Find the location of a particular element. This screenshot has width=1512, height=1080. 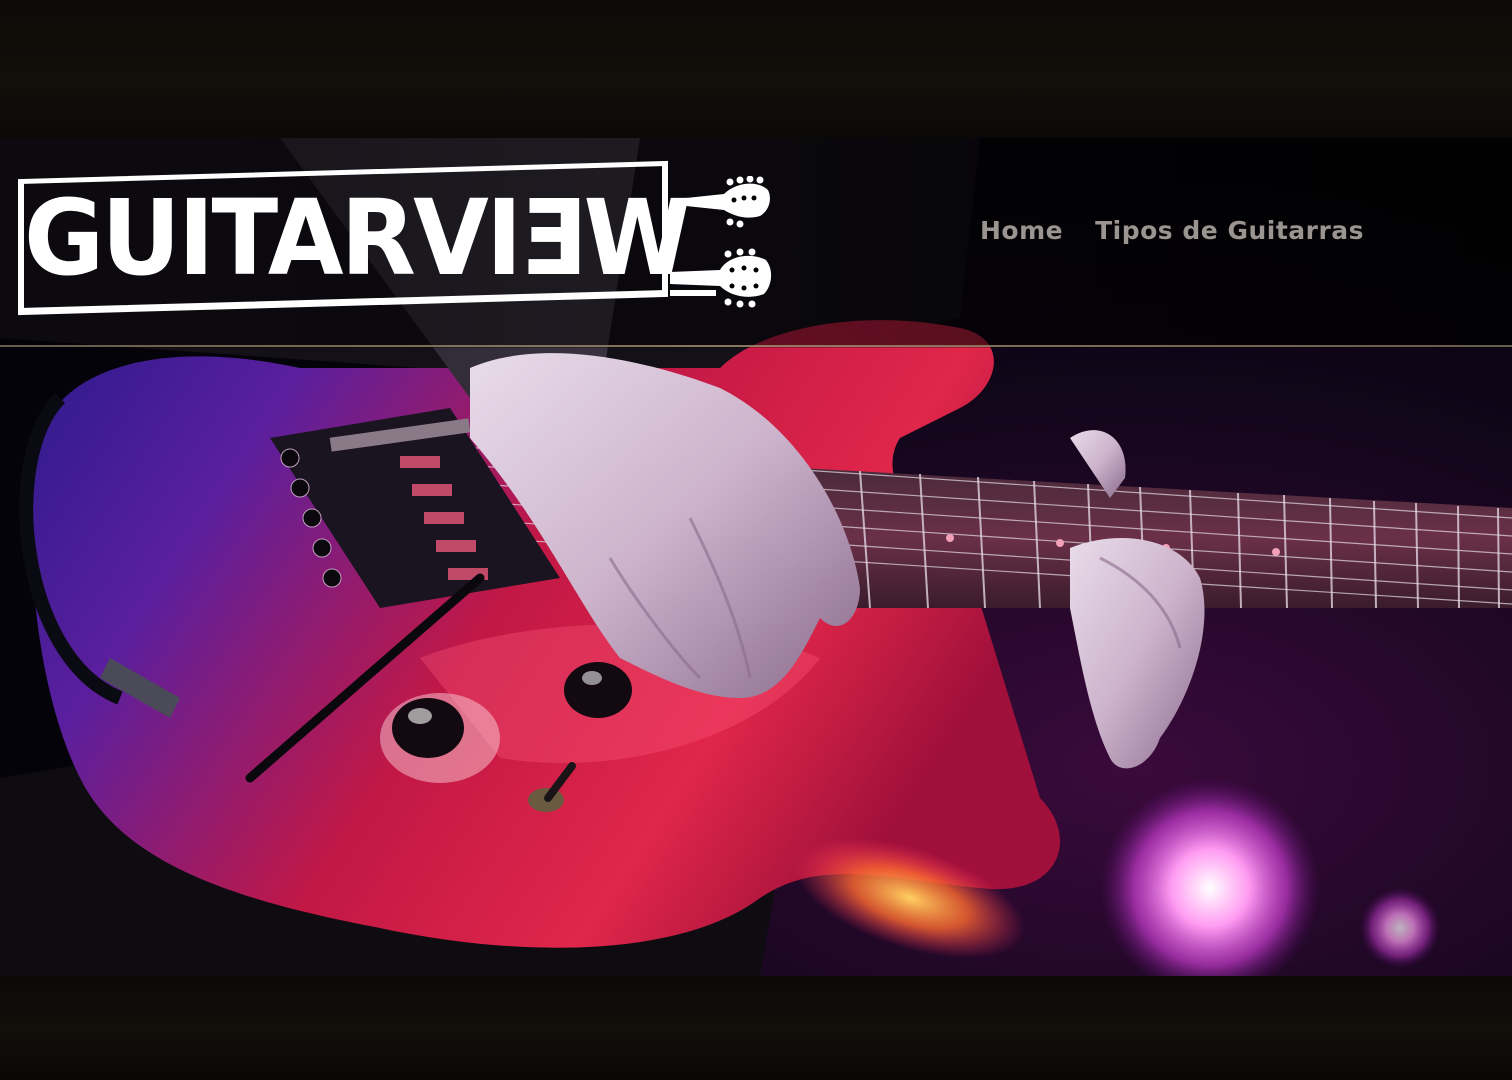

main-nav: Home Tipos de Guitarras is located at coordinates (1172, 230).